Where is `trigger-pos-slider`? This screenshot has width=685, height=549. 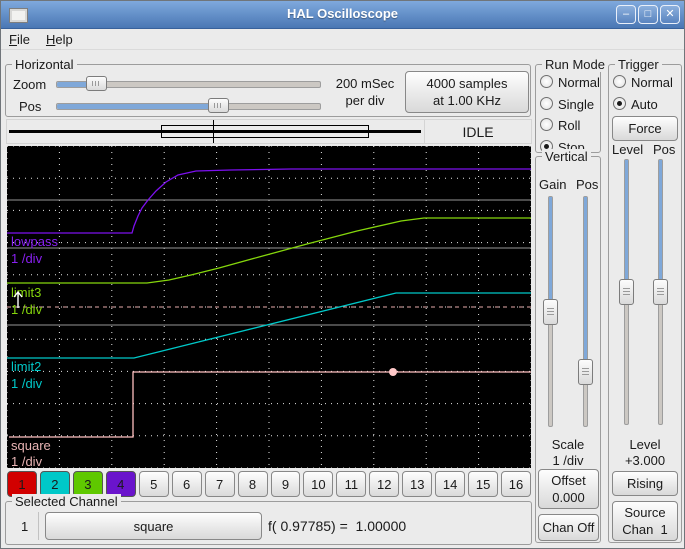 trigger-pos-slider is located at coordinates (660, 292).